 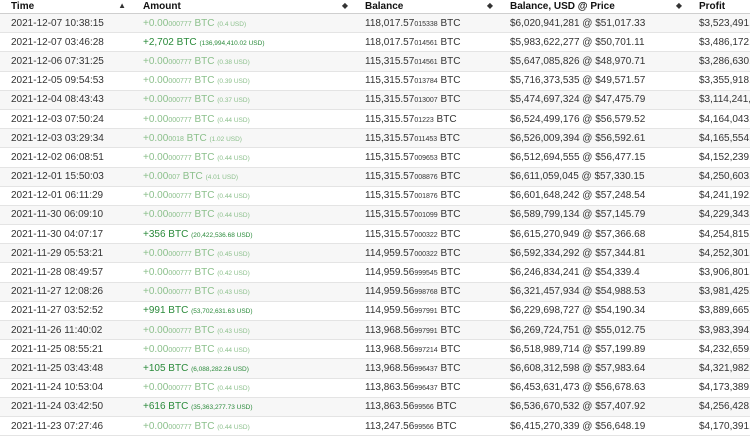 What do you see at coordinates (66, 7) in the screenshot?
I see `column-header-time: Time ▲︎` at bounding box center [66, 7].